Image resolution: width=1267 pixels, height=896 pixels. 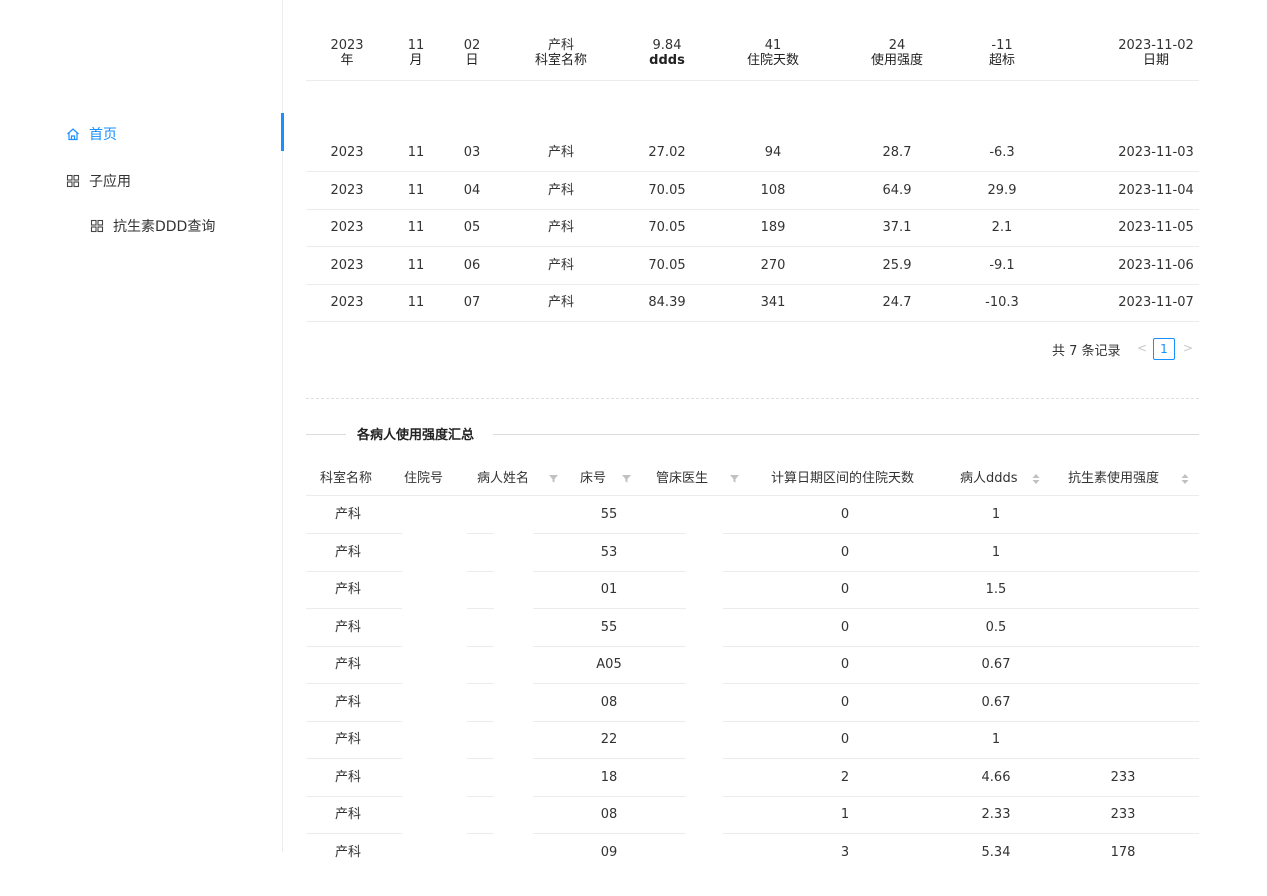 I want to click on cell-date: 2023-11-05, so click(x=1156, y=227).